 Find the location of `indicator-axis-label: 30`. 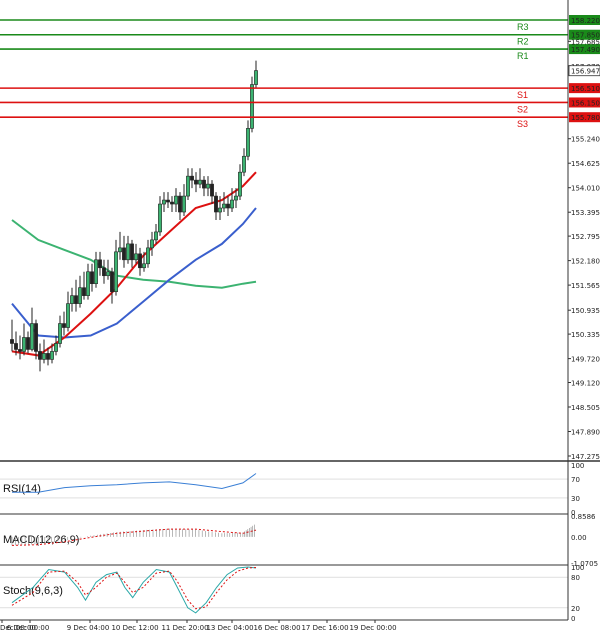

indicator-axis-label: 30 is located at coordinates (575, 499).